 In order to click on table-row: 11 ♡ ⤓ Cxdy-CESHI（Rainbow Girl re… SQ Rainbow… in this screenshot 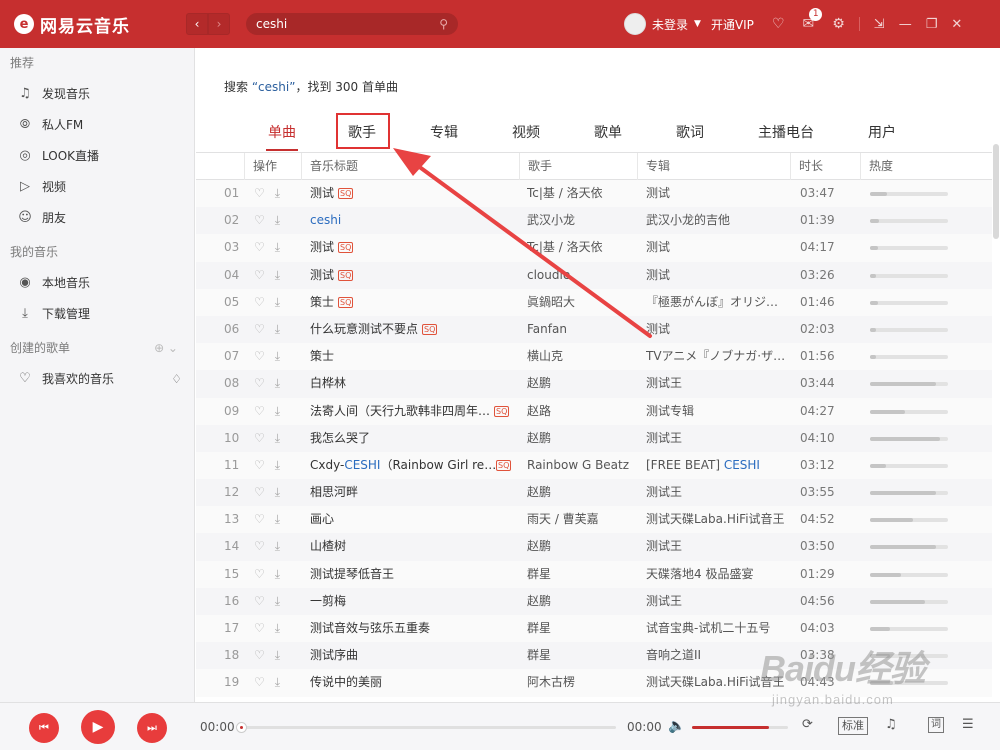, I will do `click(594, 465)`.